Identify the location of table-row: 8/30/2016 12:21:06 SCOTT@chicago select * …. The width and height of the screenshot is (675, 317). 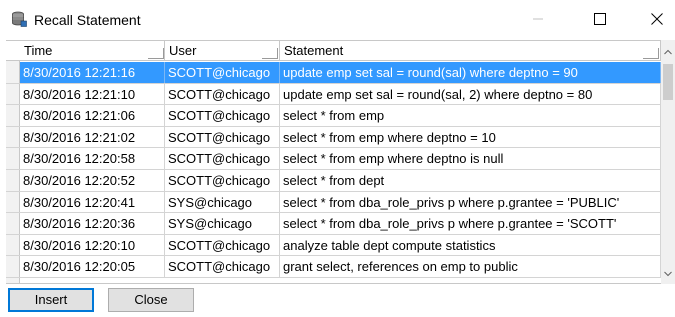
(340, 116).